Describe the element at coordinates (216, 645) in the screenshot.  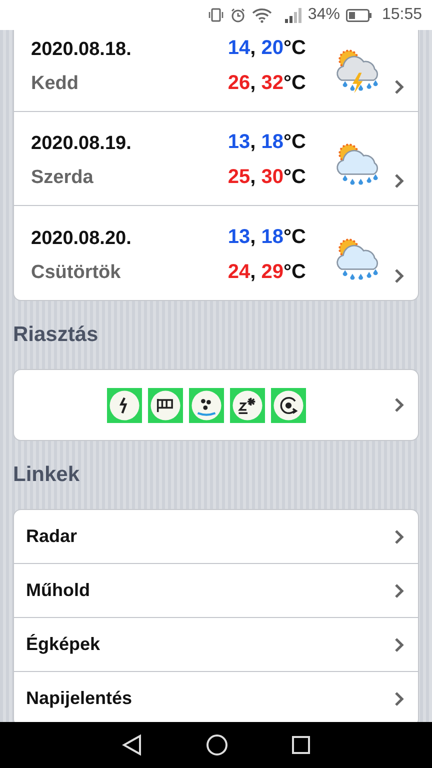
I see `link-row: Égképek` at that location.